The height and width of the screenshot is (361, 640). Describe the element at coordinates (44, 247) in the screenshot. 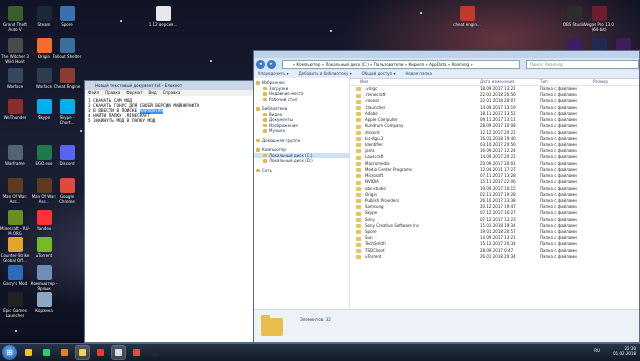

I see `desktop-icon: uTorrent` at that location.